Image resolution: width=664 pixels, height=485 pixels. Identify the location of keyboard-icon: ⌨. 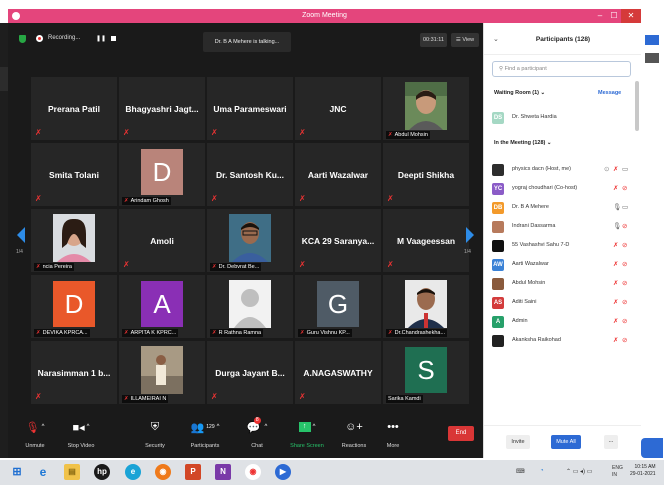
(520, 471).